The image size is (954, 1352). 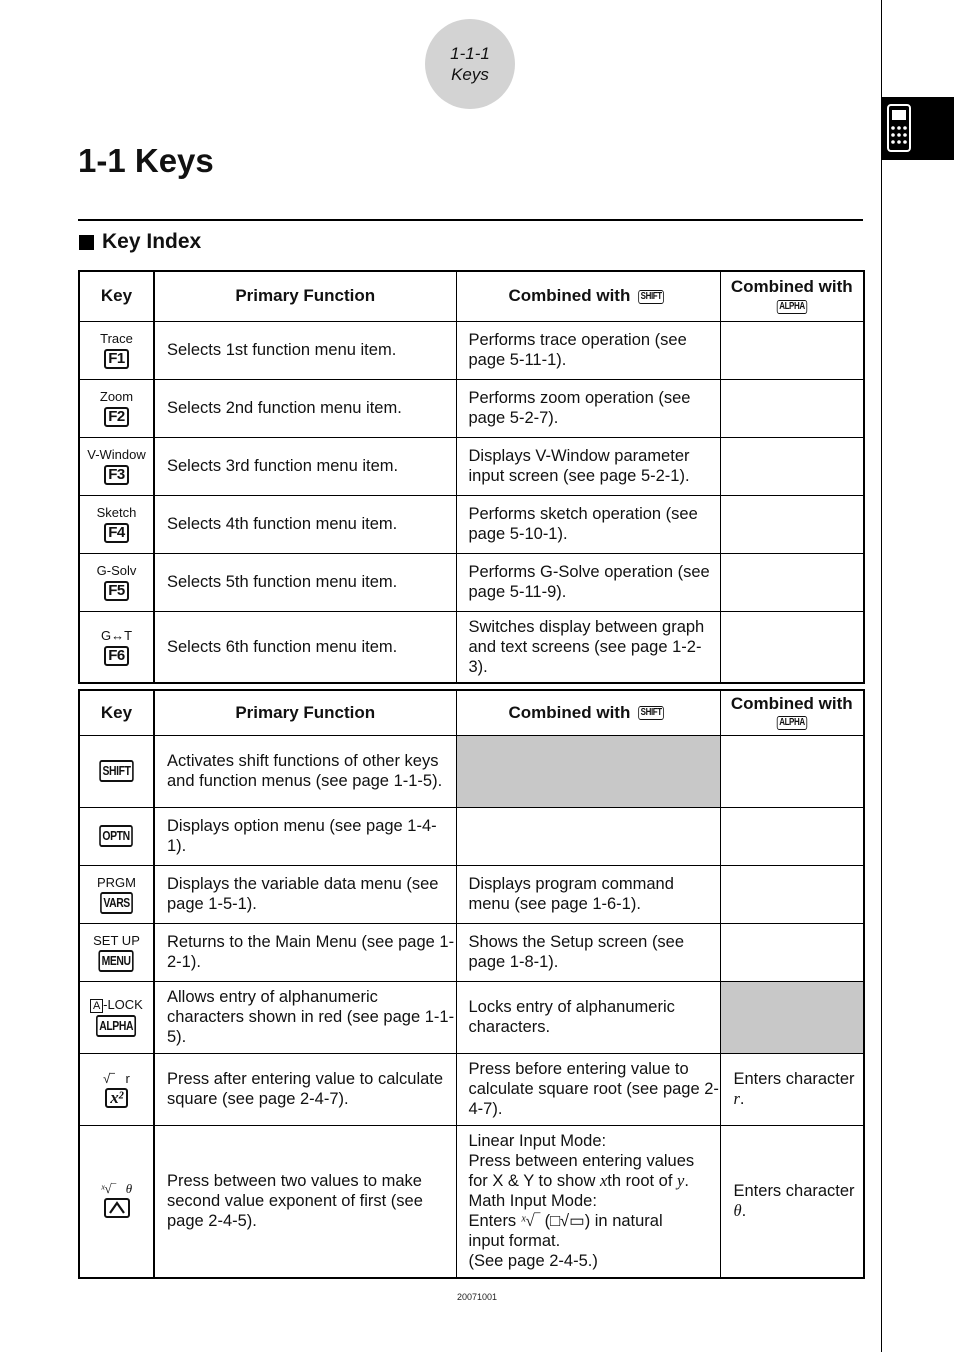 What do you see at coordinates (588, 1017) in the screenshot?
I see `shift-function-cell: Locks entry of alphanumeric characters.` at bounding box center [588, 1017].